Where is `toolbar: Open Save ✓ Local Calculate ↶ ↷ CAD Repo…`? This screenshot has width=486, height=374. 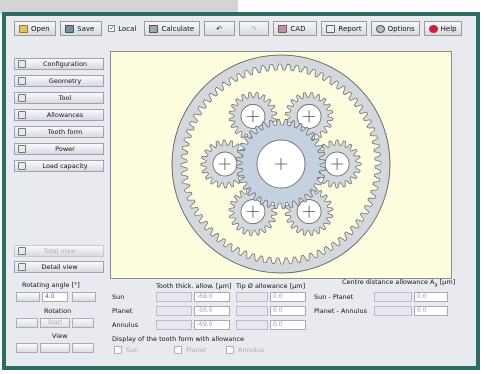 toolbar: Open Save ✓ Local Calculate ↶ ↷ CAD Repo… is located at coordinates (238, 28).